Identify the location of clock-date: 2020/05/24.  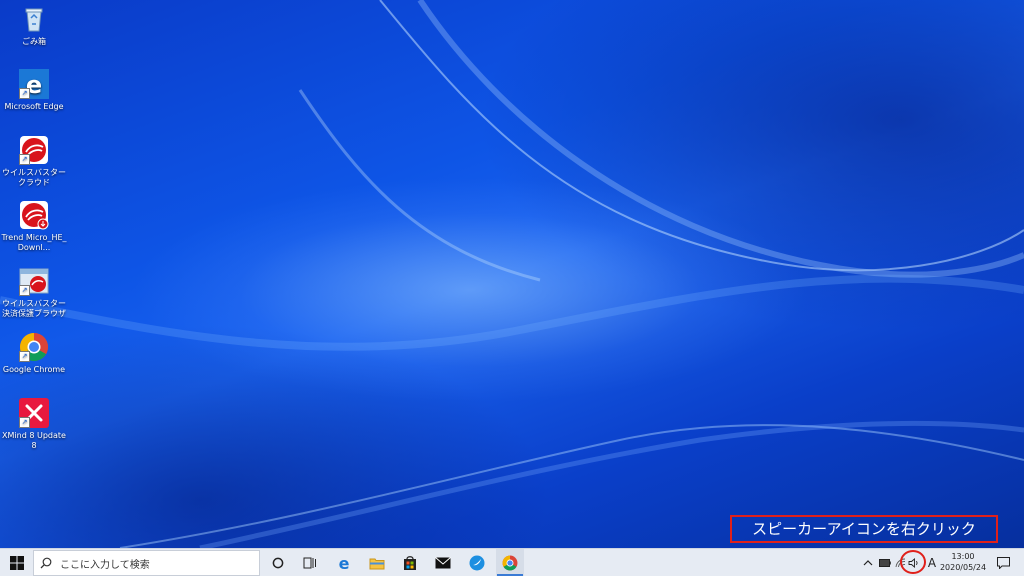
(963, 567).